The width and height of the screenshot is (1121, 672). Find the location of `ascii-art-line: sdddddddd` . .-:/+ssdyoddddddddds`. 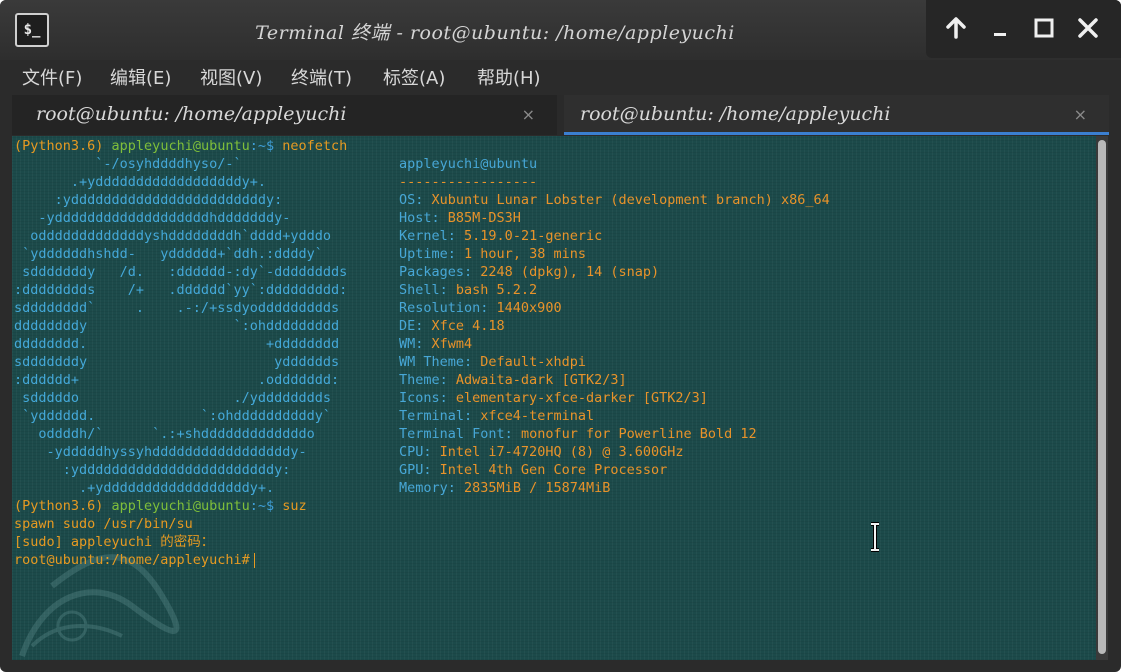

ascii-art-line: sdddddddd` . .-:/+ssdyoddddddddds is located at coordinates (177, 308).